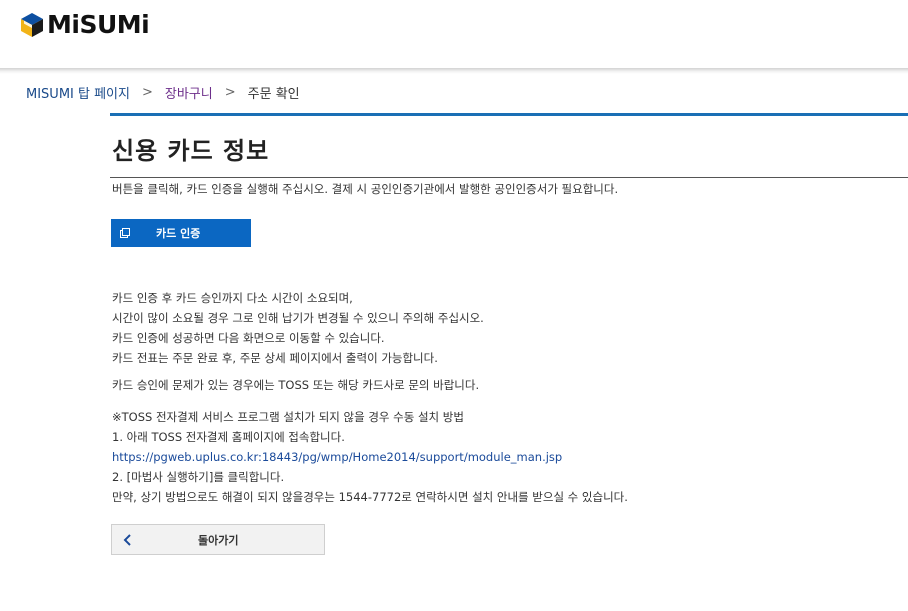 The width and height of the screenshot is (908, 611). I want to click on notice-line: 카드 인증에 성공하면 다음 화면으로 이동할 수 있습니다., so click(248, 338).